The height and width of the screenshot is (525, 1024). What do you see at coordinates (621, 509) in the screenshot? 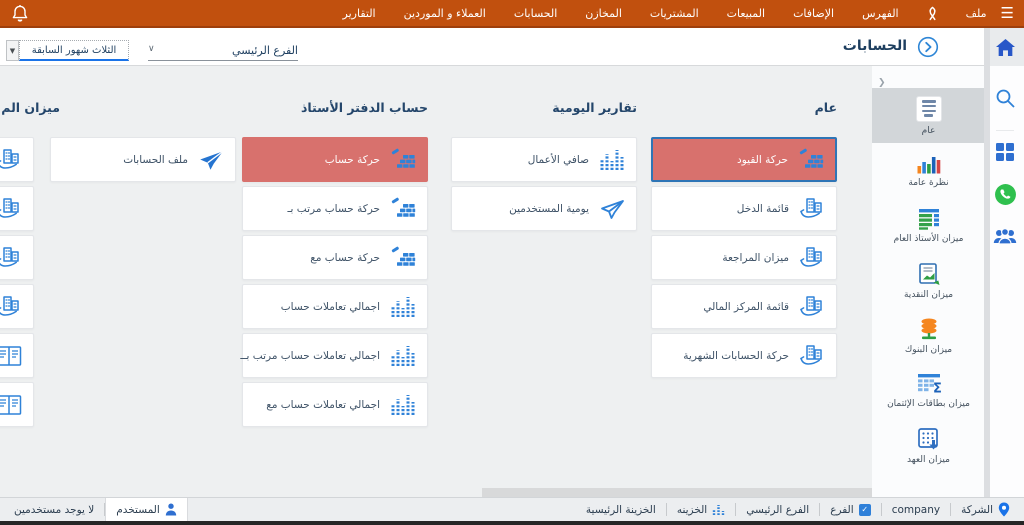
I see `status-item: الخزينة الرئيسية` at bounding box center [621, 509].